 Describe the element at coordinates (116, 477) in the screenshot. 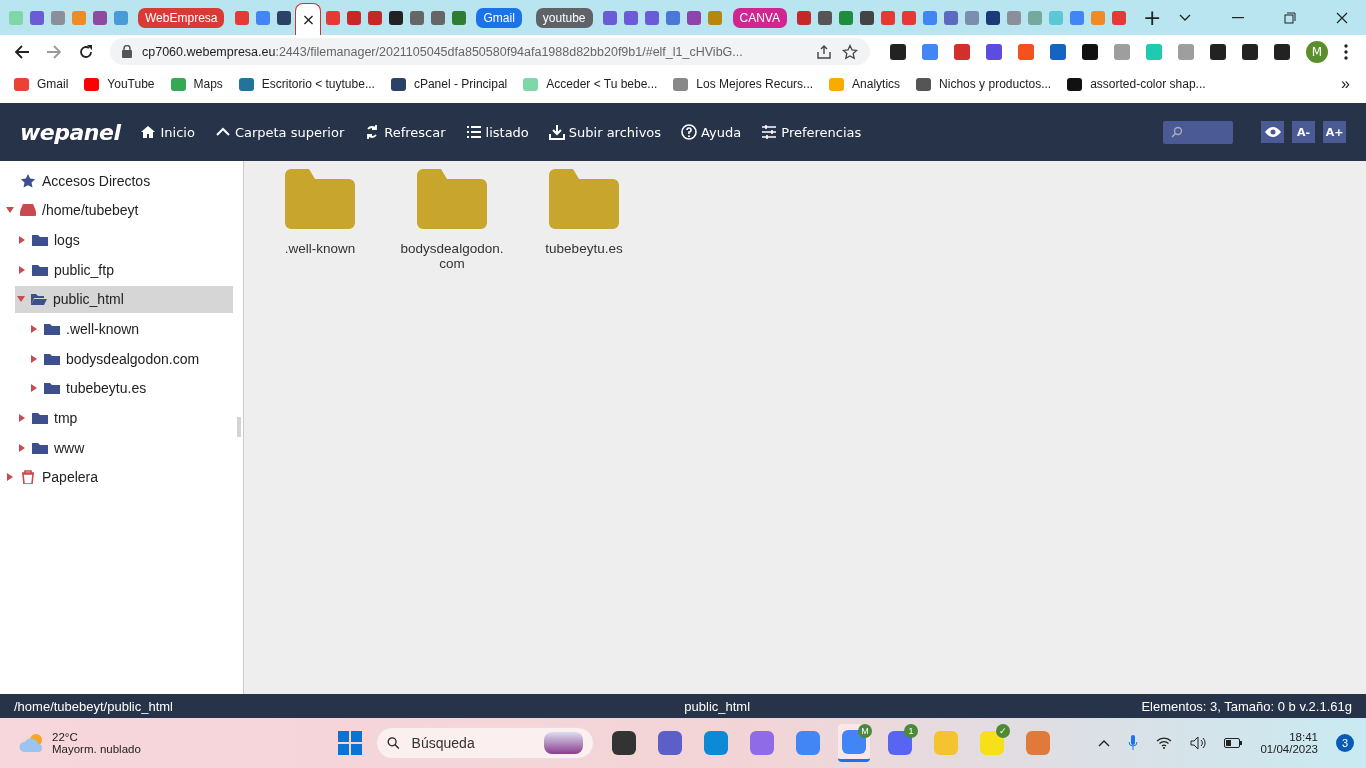

I see `tree-item: Papelera` at that location.